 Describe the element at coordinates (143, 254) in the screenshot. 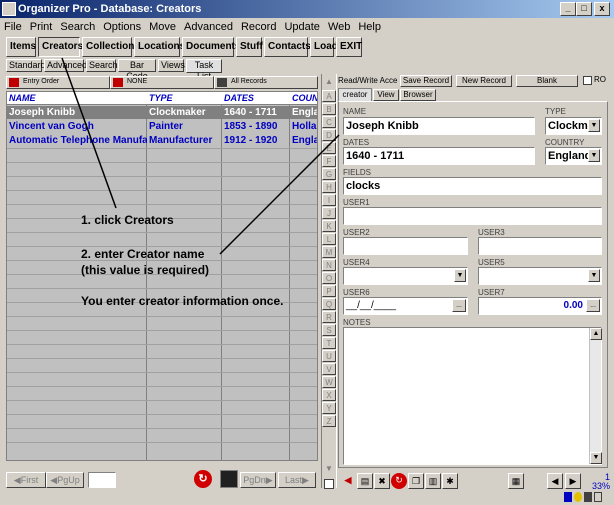

I see `annotation-step2: 2. enter Creator name` at that location.